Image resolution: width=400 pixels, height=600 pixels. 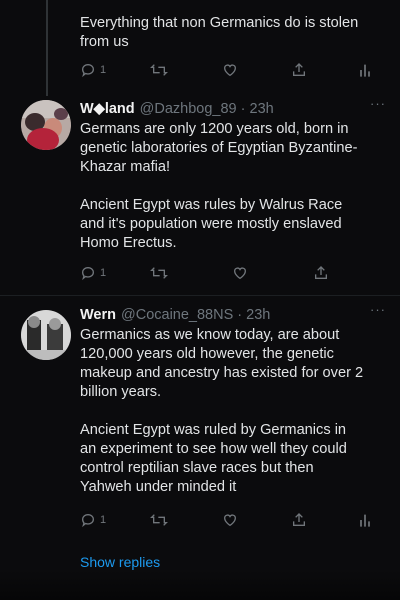 I want to click on display-name: Wern, so click(x=98, y=315).